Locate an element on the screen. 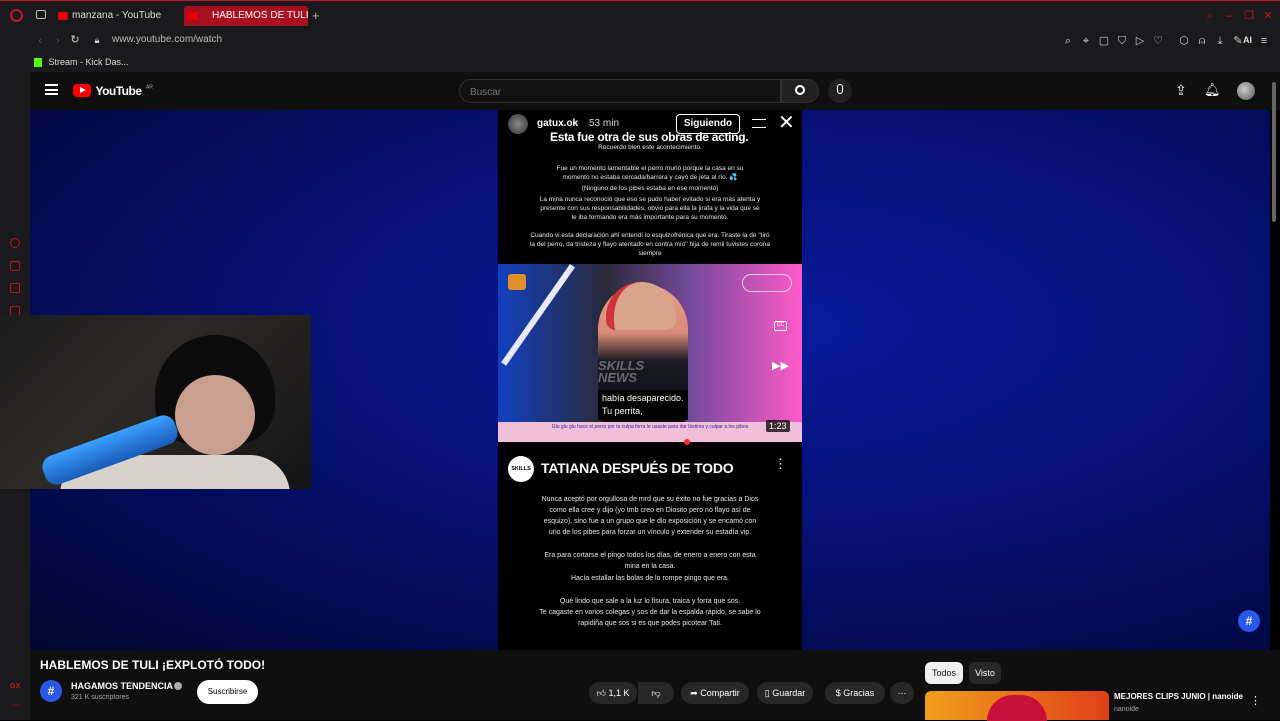 The height and width of the screenshot is (721, 1280). close-window-icon: ✕ is located at coordinates (1268, 16).